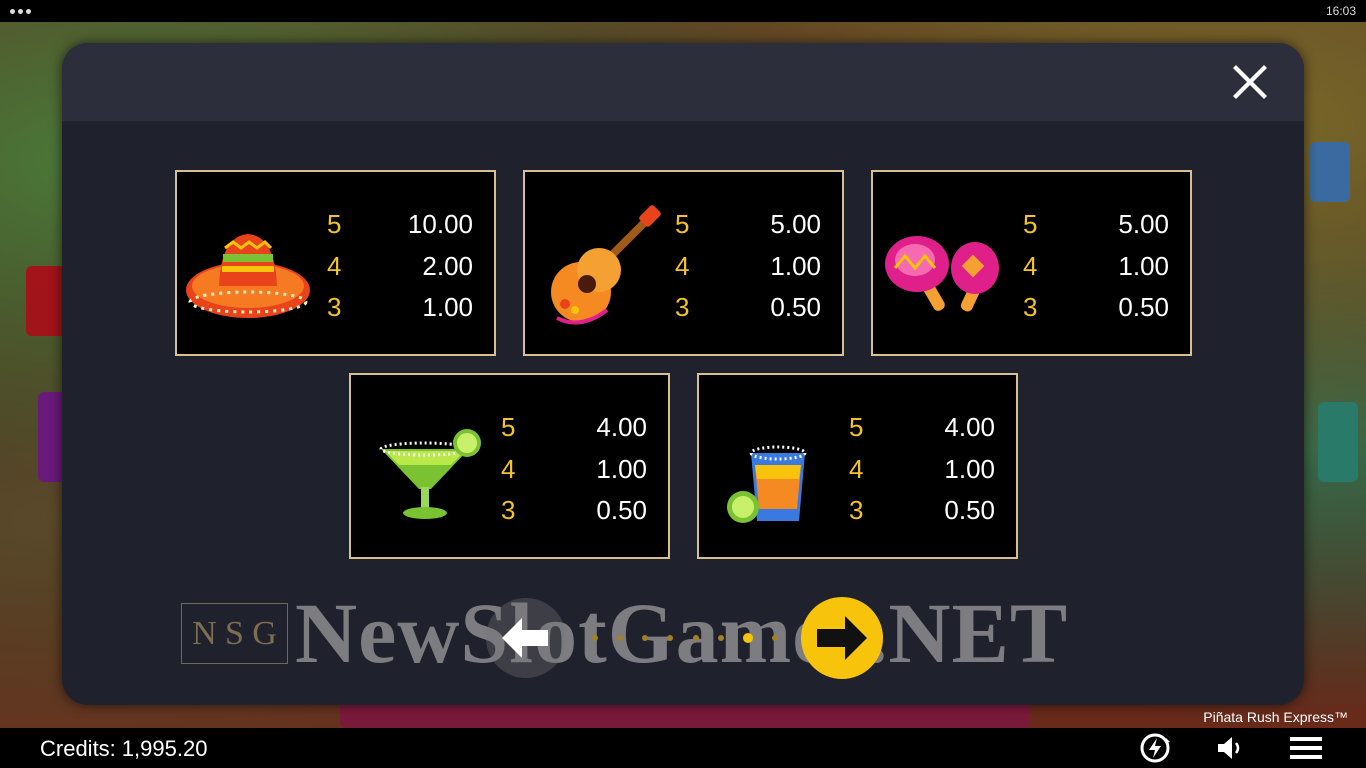 This screenshot has height=768, width=1366. I want to click on pay-row: 5 10.00, so click(407, 225).